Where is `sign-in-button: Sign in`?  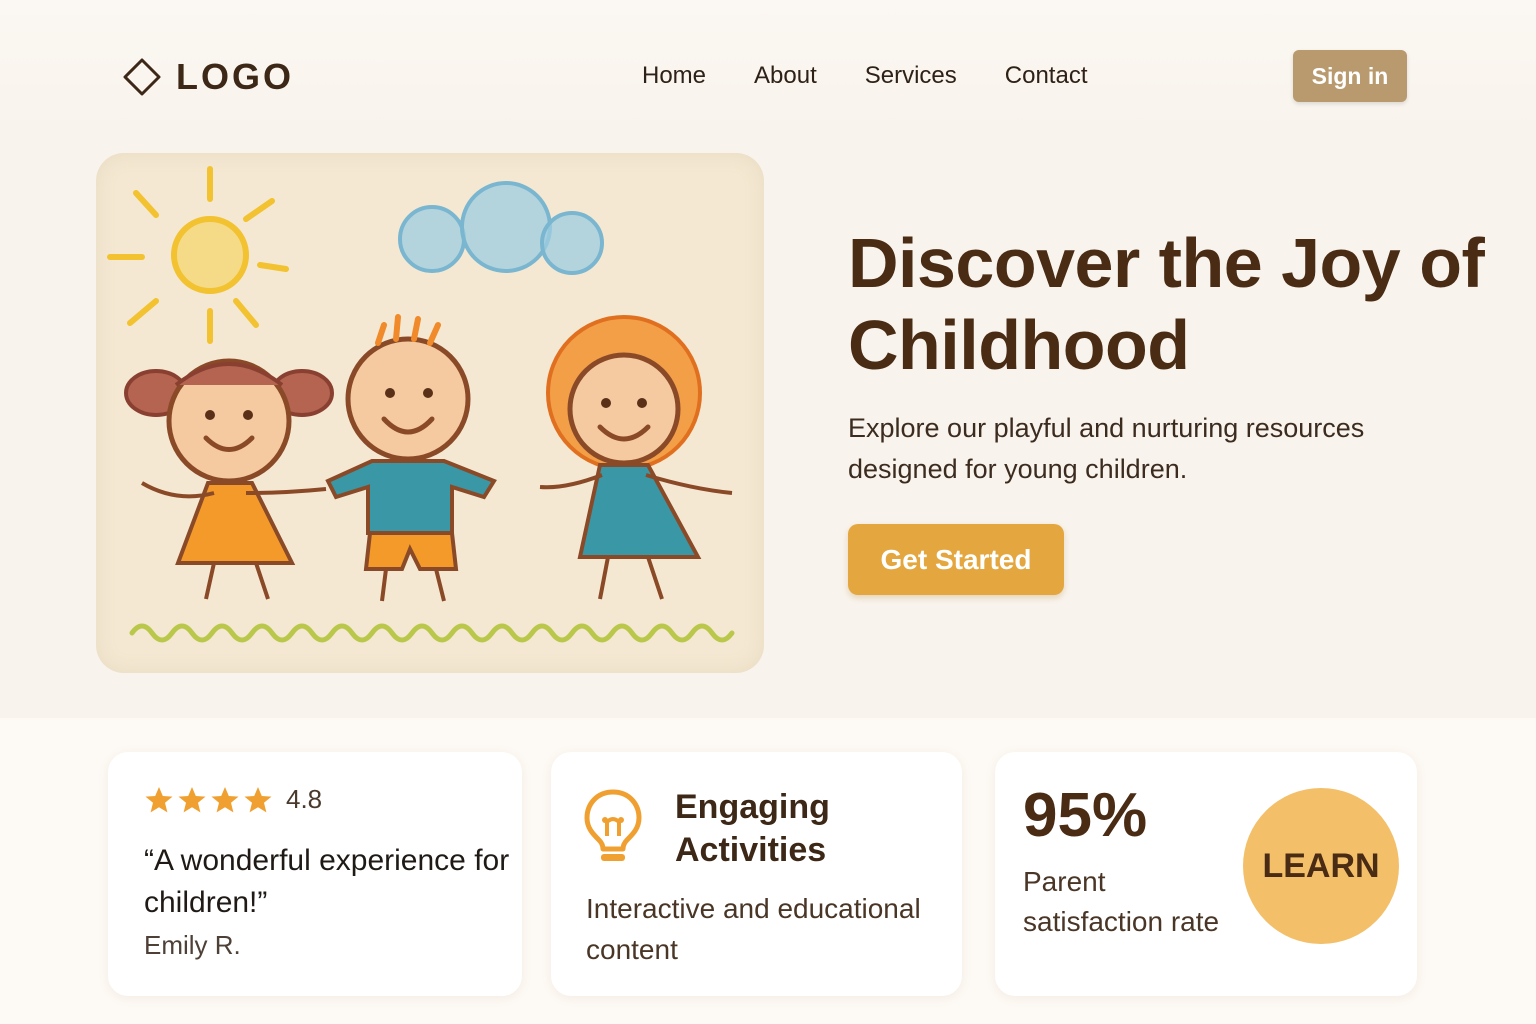
sign-in-button: Sign in is located at coordinates (1350, 76).